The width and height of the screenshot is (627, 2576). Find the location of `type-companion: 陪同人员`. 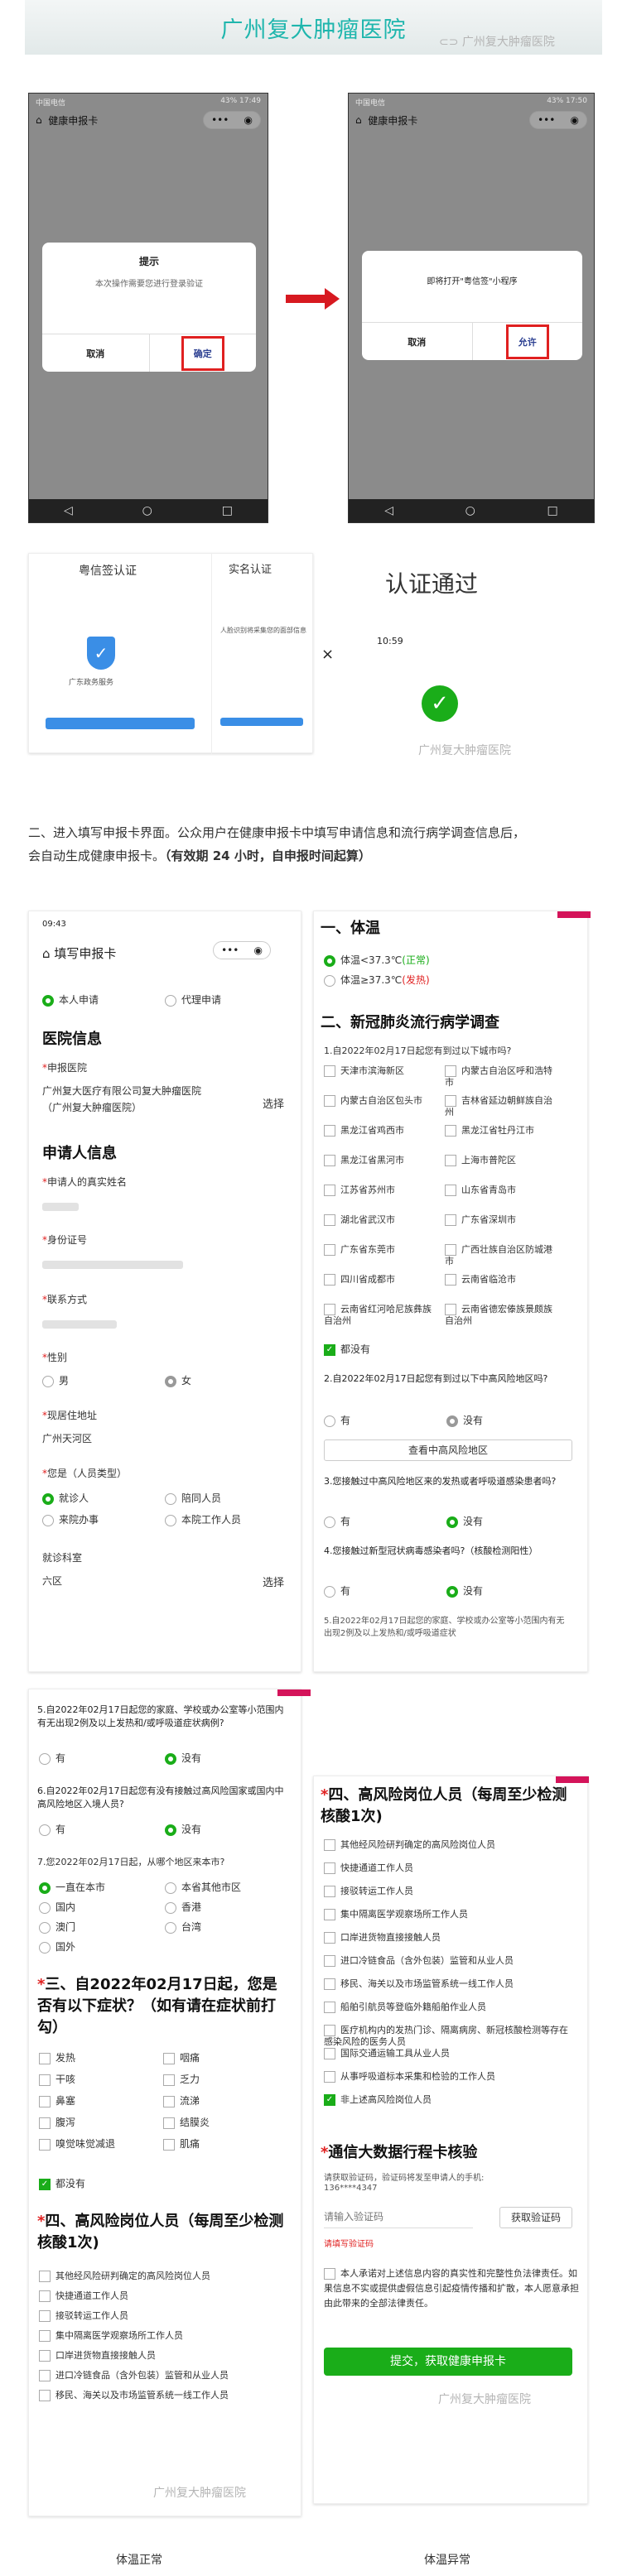

type-companion: 陪同人员 is located at coordinates (193, 1498).